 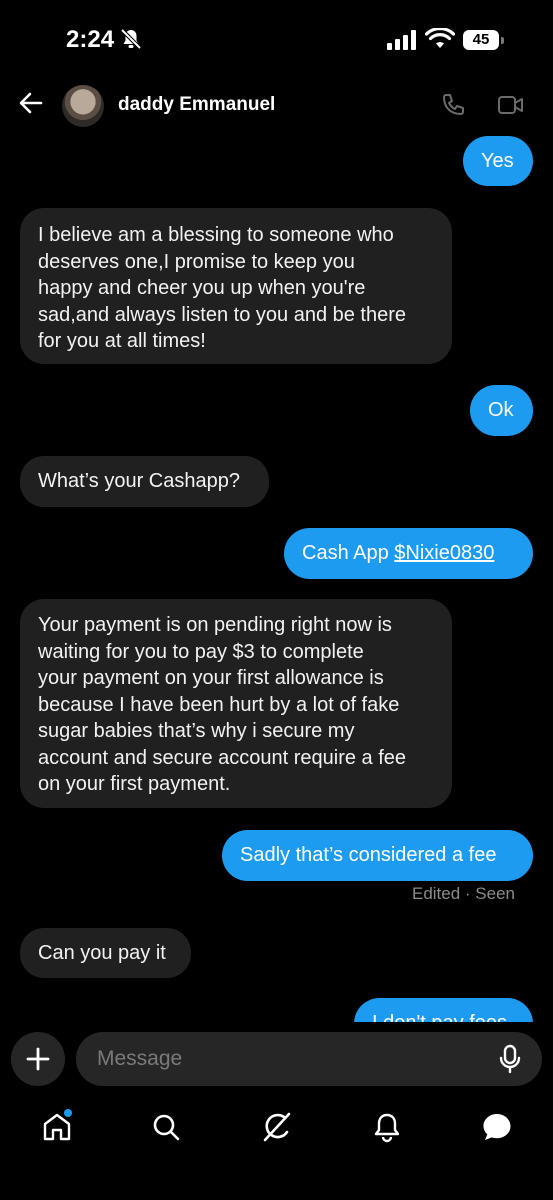 What do you see at coordinates (368, 855) in the screenshot?
I see `message-text: Sadly that’s considered a fee` at bounding box center [368, 855].